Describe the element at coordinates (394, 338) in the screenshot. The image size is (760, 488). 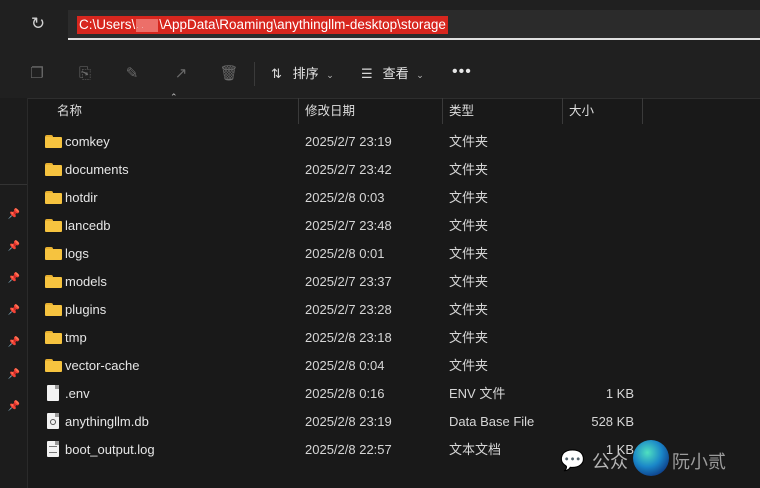
I see `file-row: tmp 2025/2/8 23:18 文件夹` at that location.